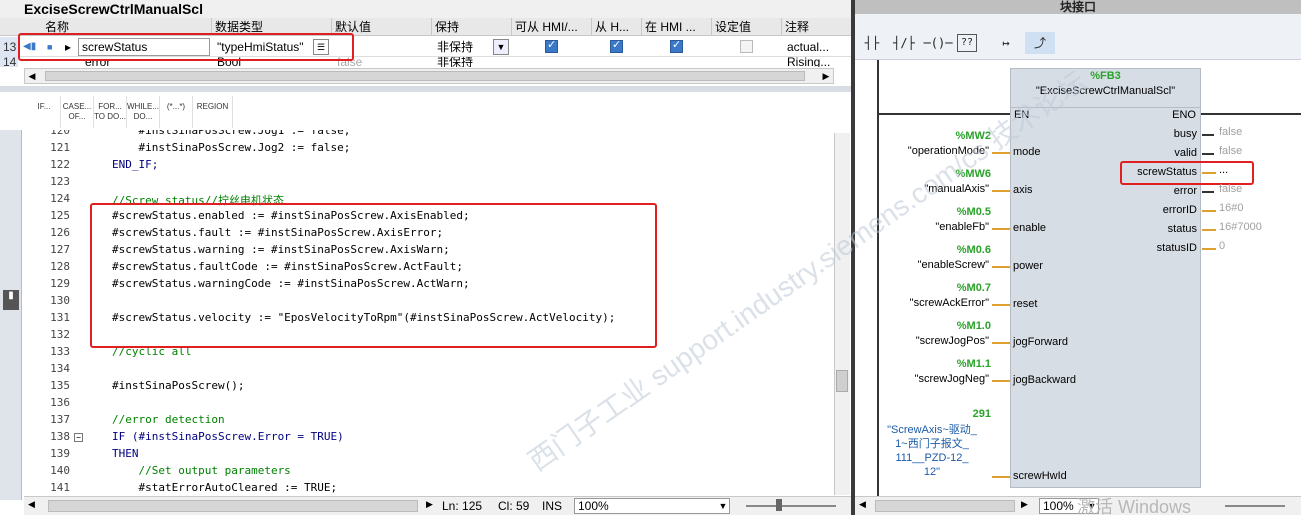 Image resolution: width=1301 pixels, height=515 pixels. Describe the element at coordinates (125, 453) in the screenshot. I see `code-line: THEN` at that location.